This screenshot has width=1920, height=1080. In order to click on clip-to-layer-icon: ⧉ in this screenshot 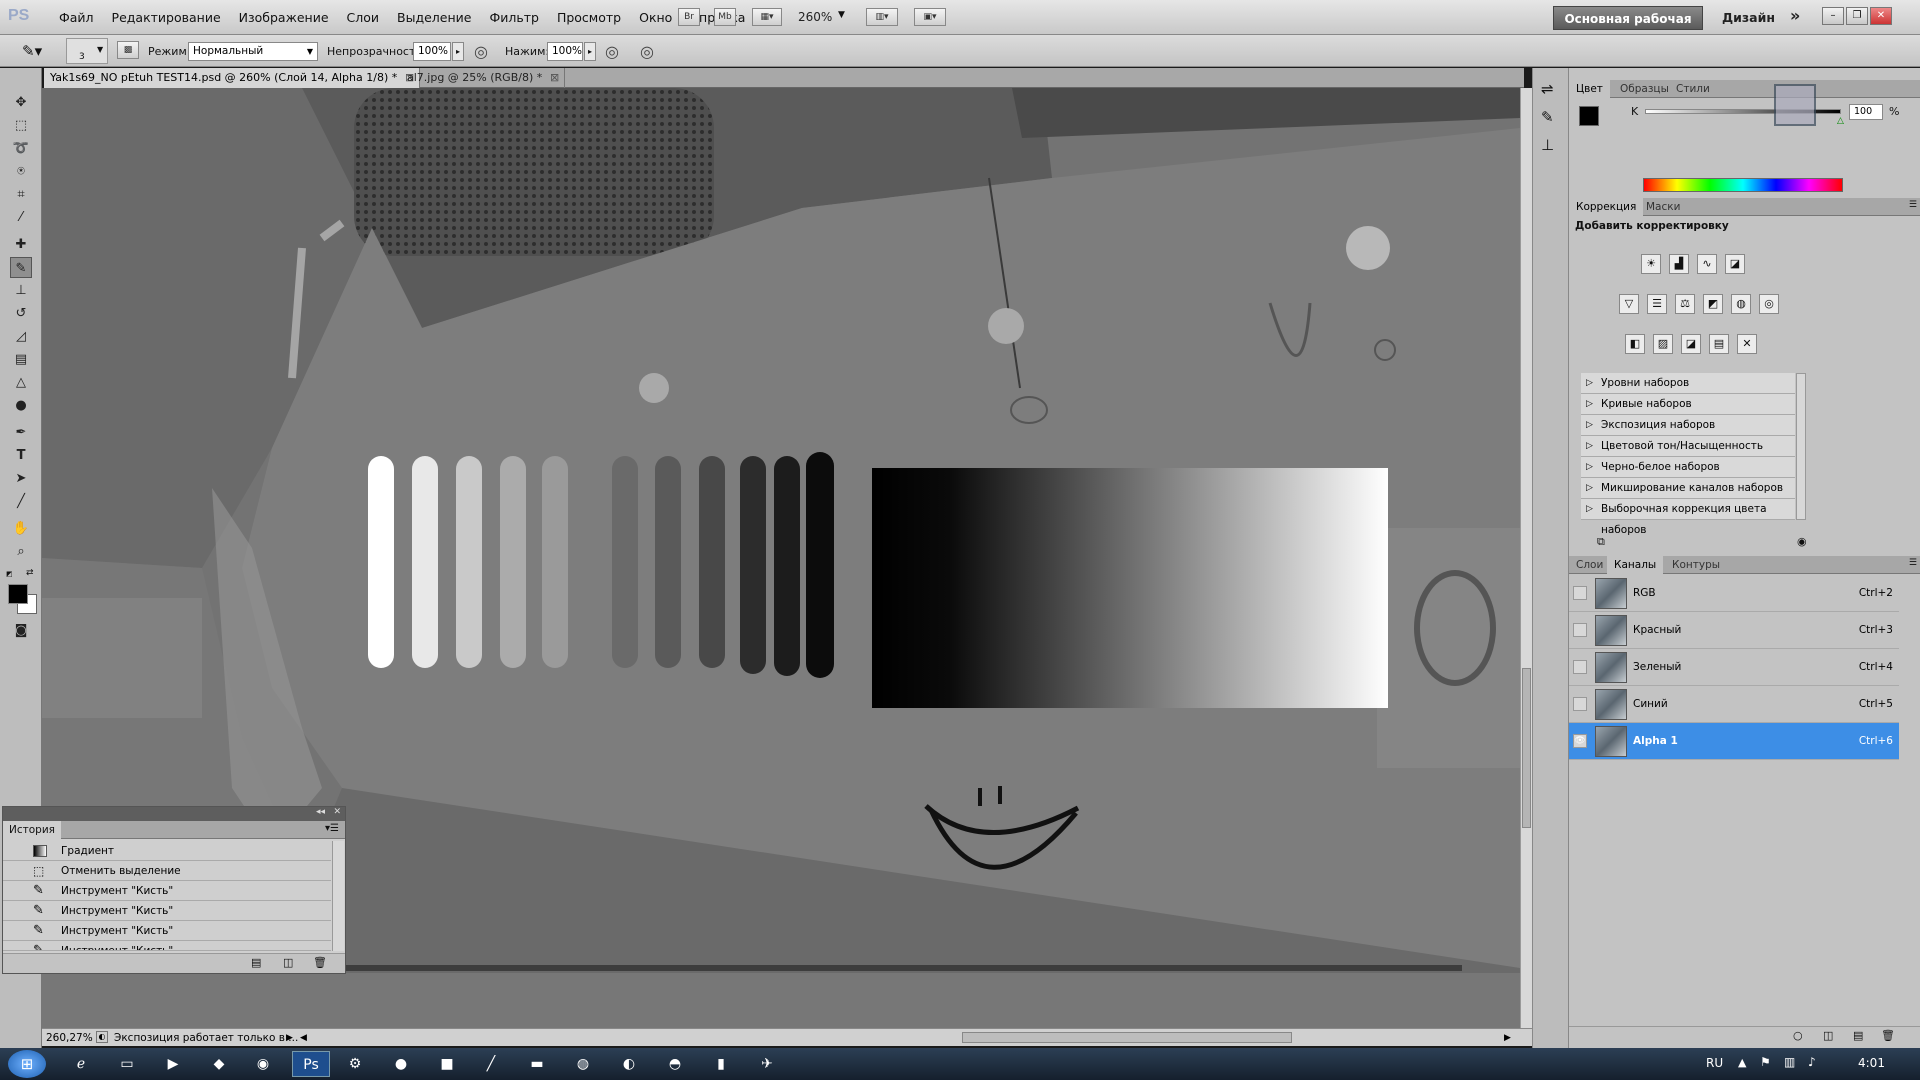, I will do `click(1601, 542)`.